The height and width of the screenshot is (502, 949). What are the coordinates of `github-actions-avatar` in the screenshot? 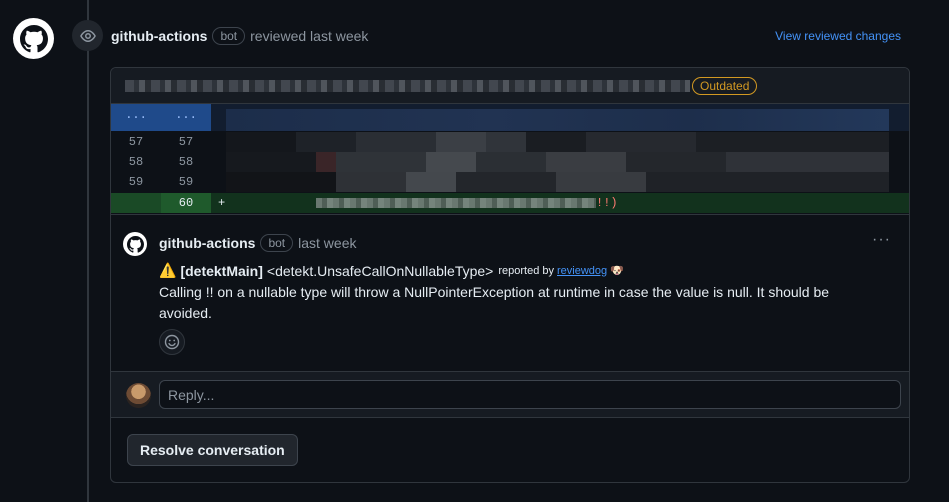 It's located at (33, 38).